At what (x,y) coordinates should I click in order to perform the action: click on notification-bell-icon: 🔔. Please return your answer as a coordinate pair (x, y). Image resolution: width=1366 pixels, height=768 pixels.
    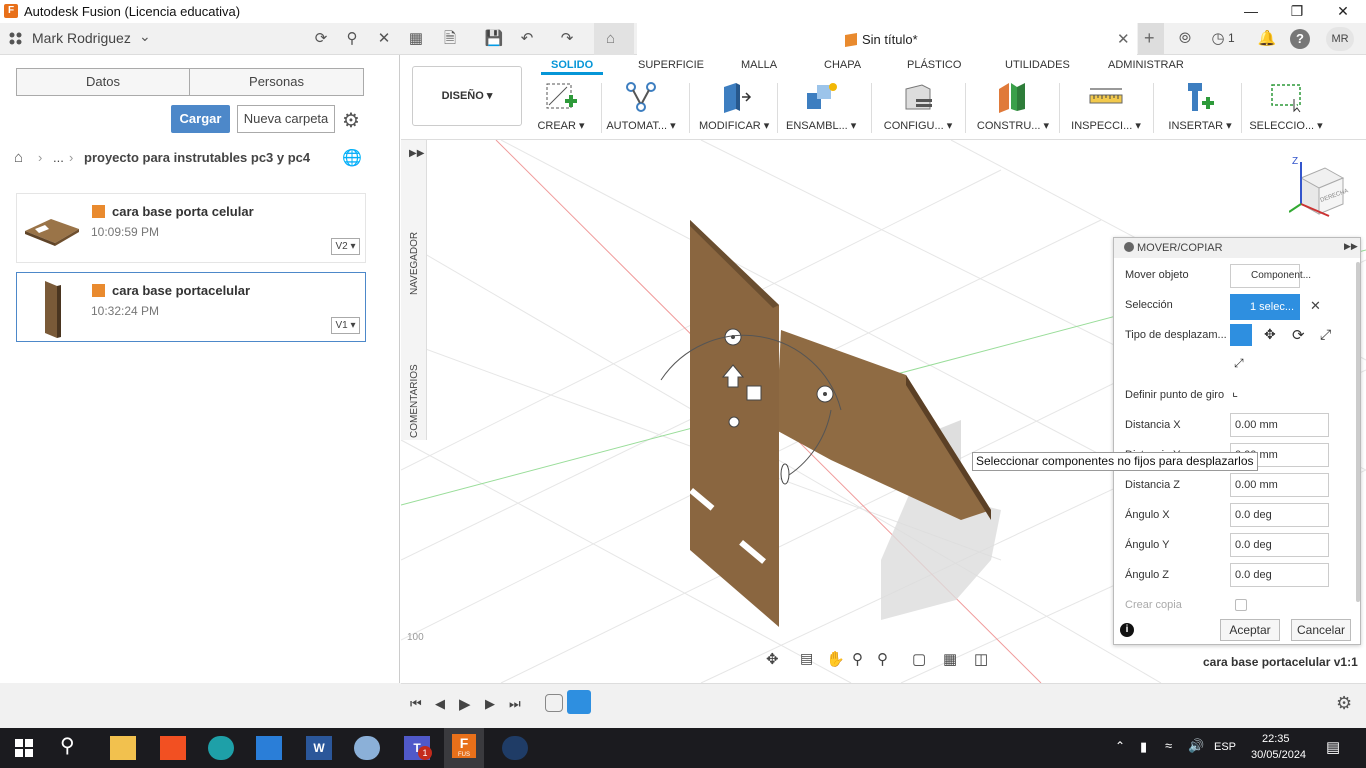
    Looking at the image, I should click on (1267, 39).